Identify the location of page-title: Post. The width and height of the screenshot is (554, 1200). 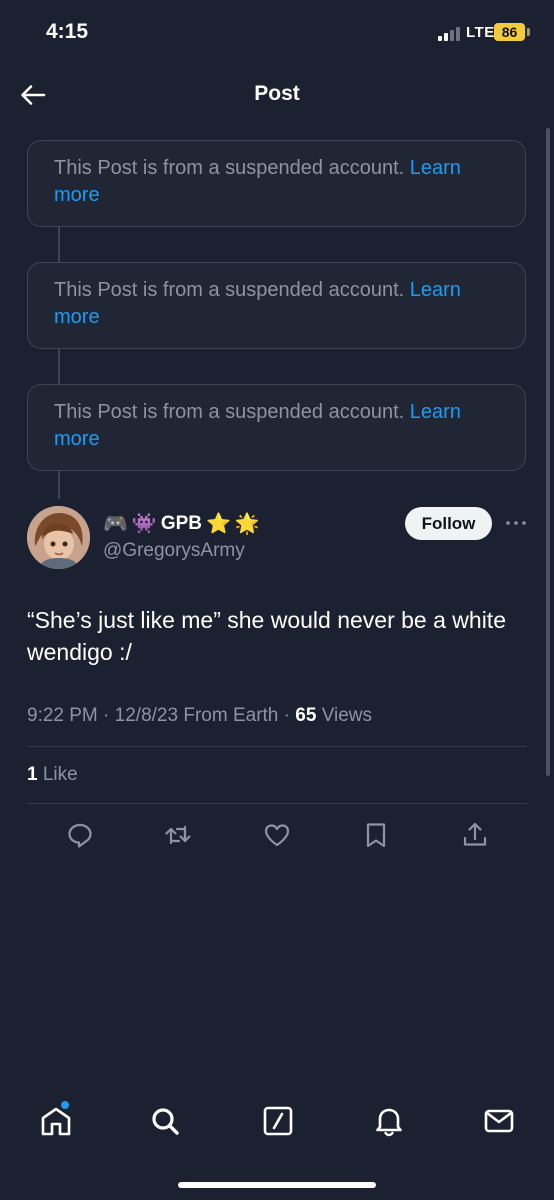
(277, 93).